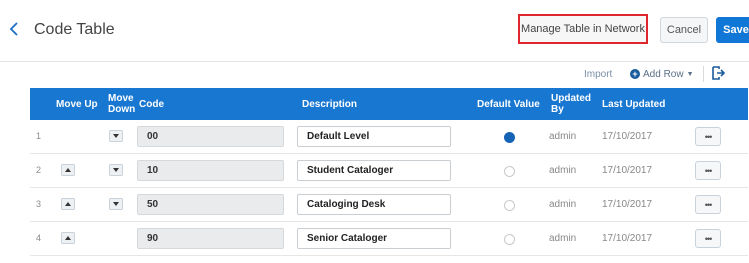 The height and width of the screenshot is (263, 749). I want to click on column-header-last-updated: Last Updated, so click(633, 104).